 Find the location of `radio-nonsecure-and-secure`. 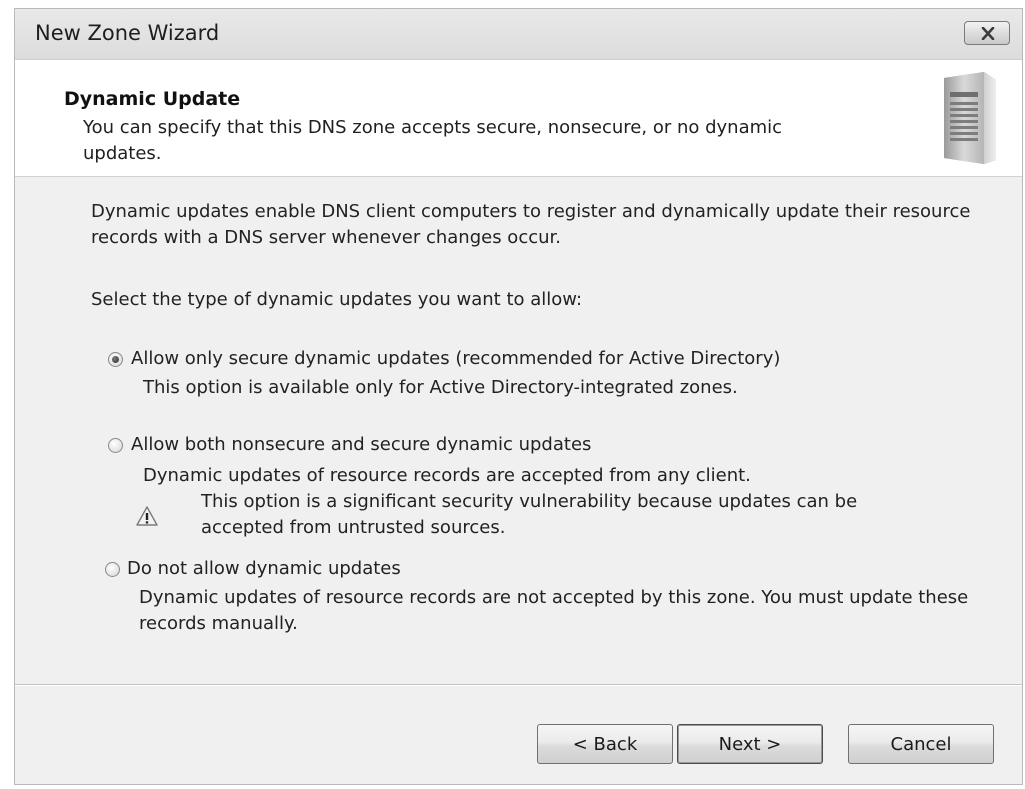

radio-nonsecure-and-secure is located at coordinates (115, 445).